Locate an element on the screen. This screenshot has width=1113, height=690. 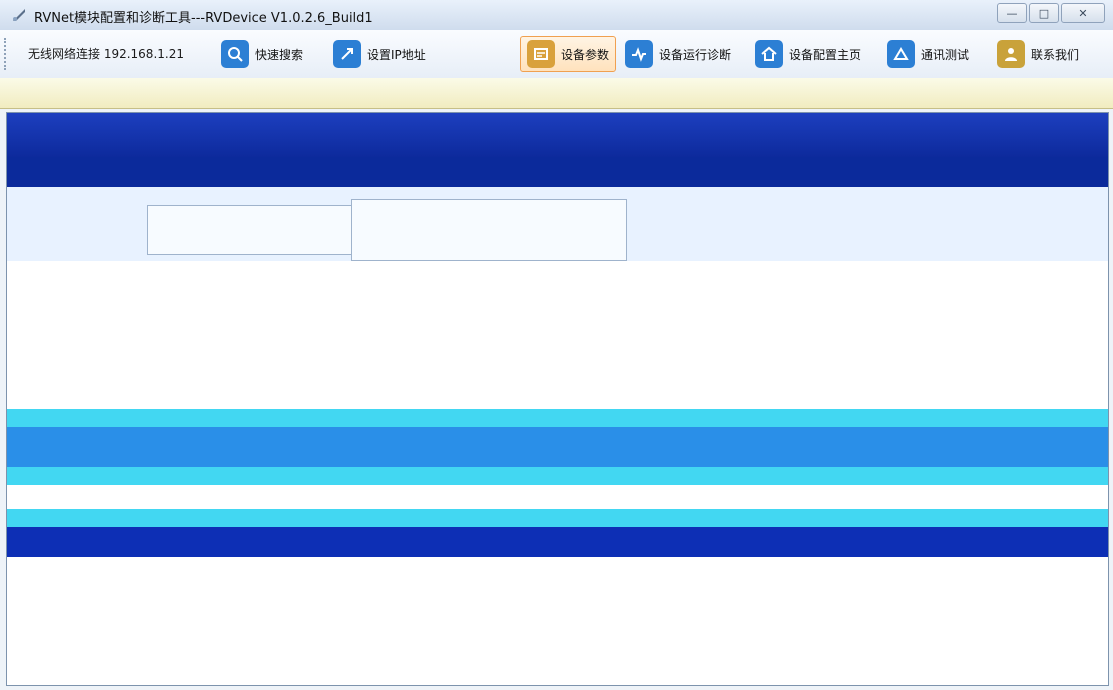
window-controls: — □ ✕ is located at coordinates (1051, 13).